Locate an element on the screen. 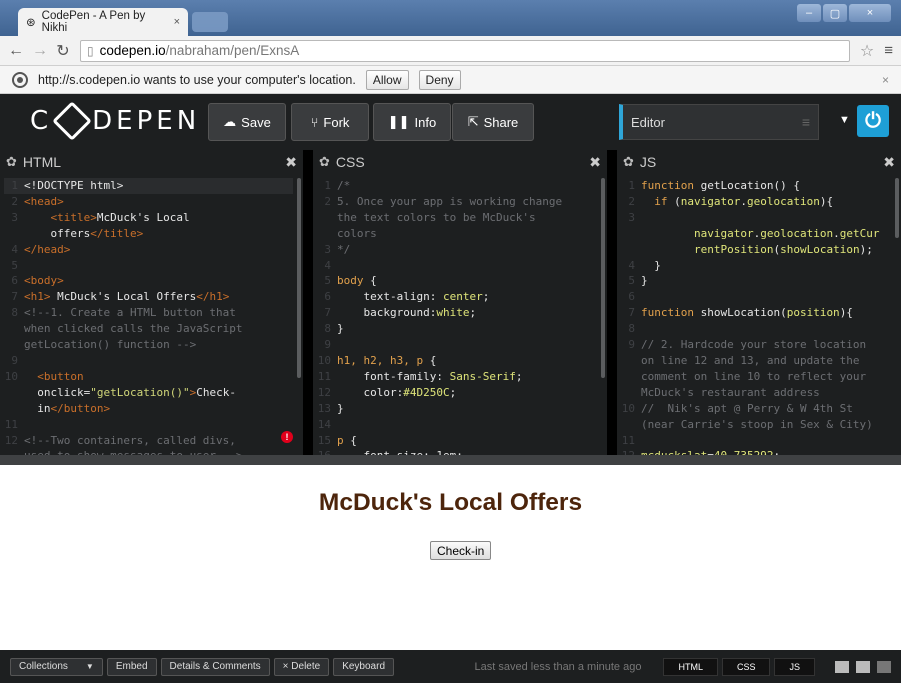 The height and width of the screenshot is (683, 901). save-label: Save is located at coordinates (256, 122).